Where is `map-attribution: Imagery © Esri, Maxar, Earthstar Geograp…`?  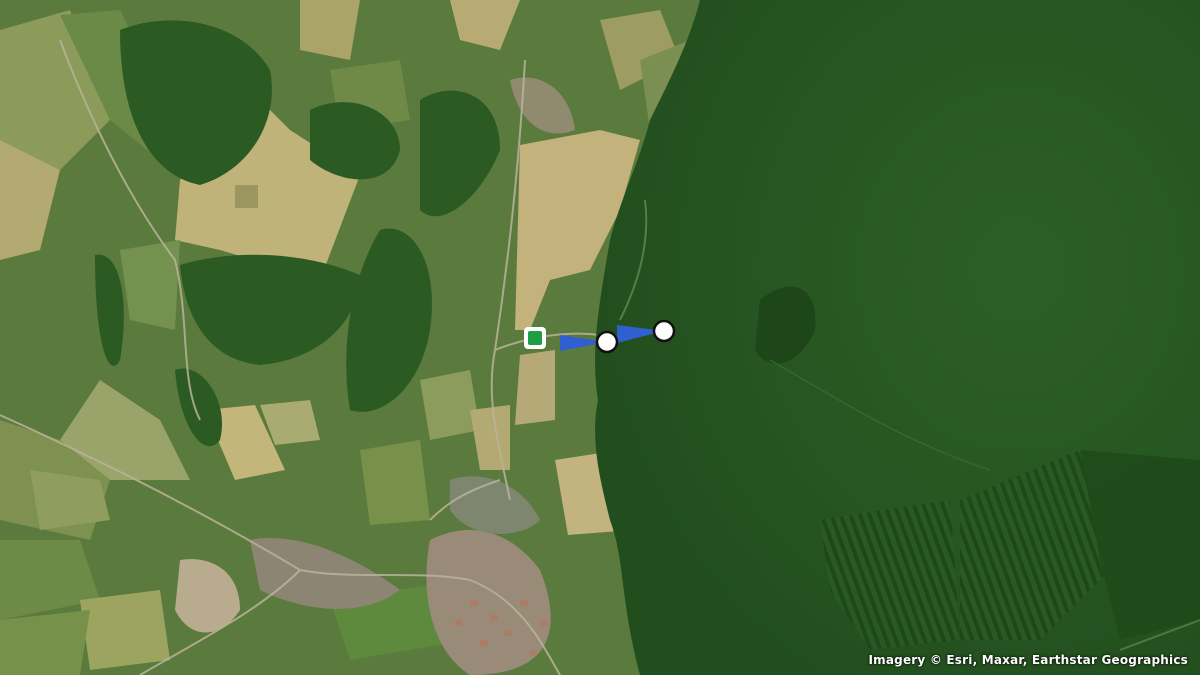
map-attribution: Imagery © Esri, Maxar, Earthstar Geograp… is located at coordinates (1028, 660).